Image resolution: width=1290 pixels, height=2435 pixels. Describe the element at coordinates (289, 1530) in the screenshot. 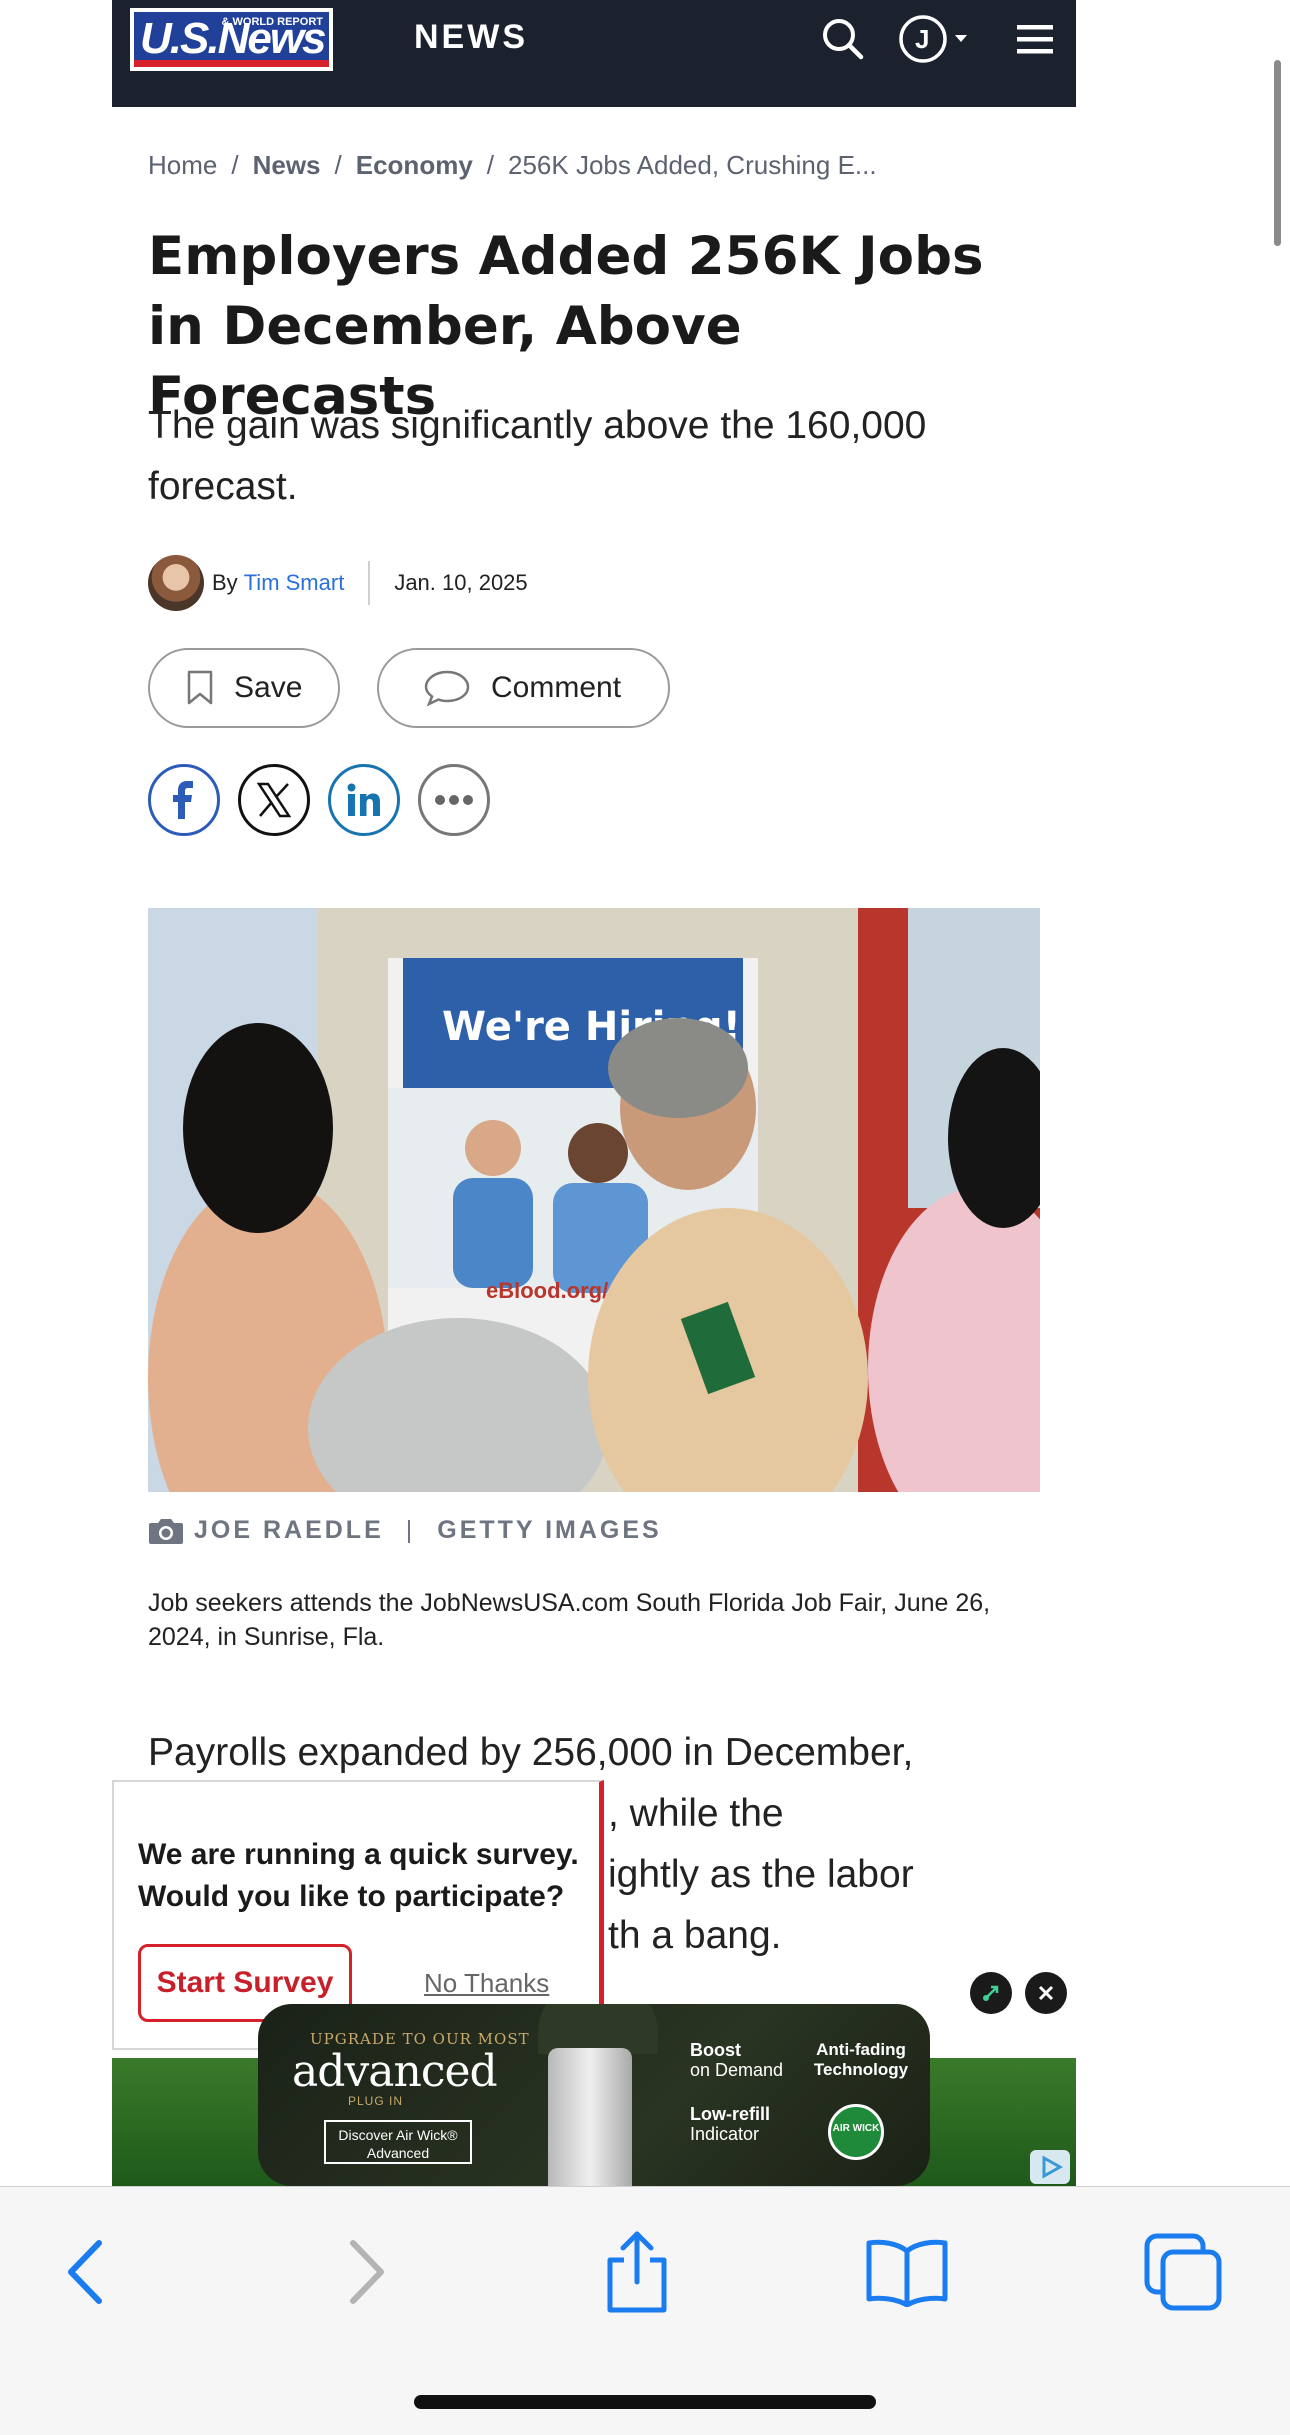

I see `photographer: JOE RAEDLE` at that location.